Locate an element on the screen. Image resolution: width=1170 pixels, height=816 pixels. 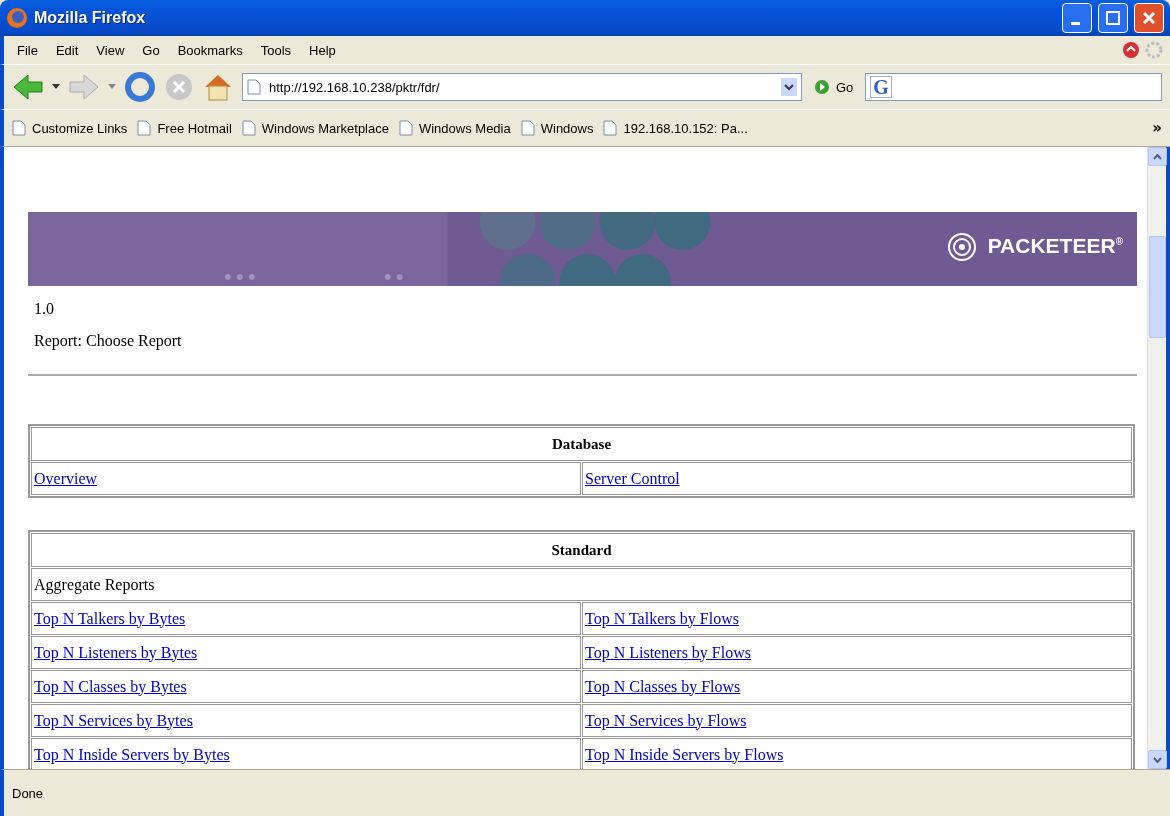
search-field: G is located at coordinates (1013, 87).